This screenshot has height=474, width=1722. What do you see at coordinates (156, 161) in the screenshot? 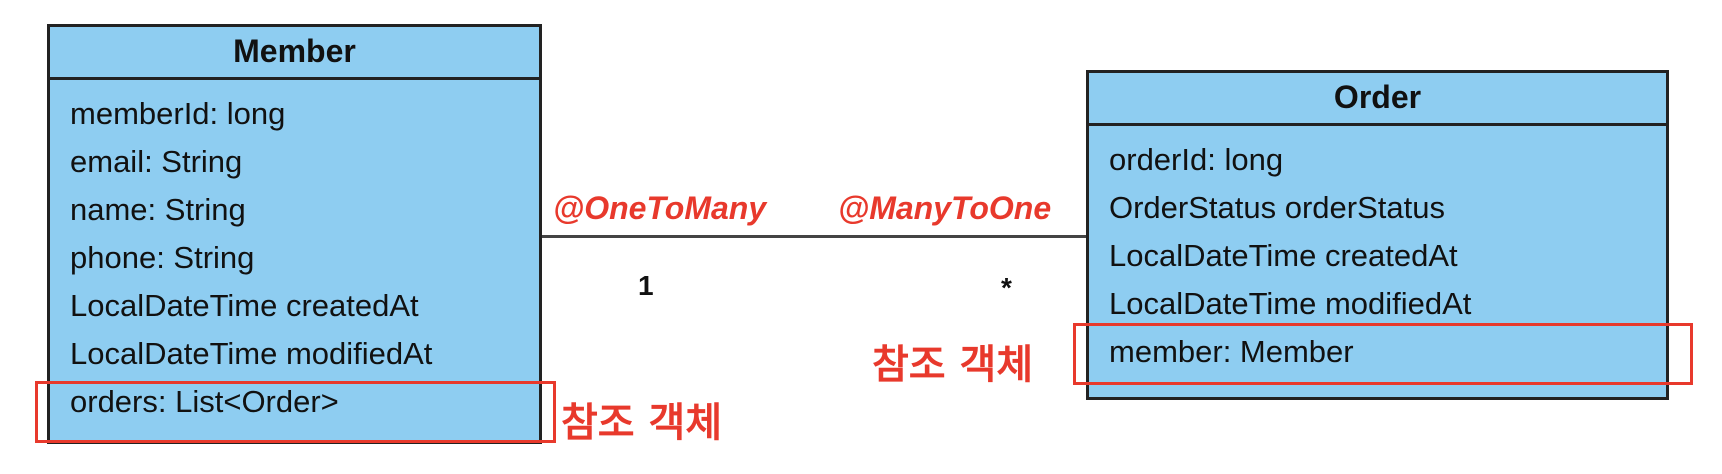
I see `member-attr-email: email: String` at bounding box center [156, 161].